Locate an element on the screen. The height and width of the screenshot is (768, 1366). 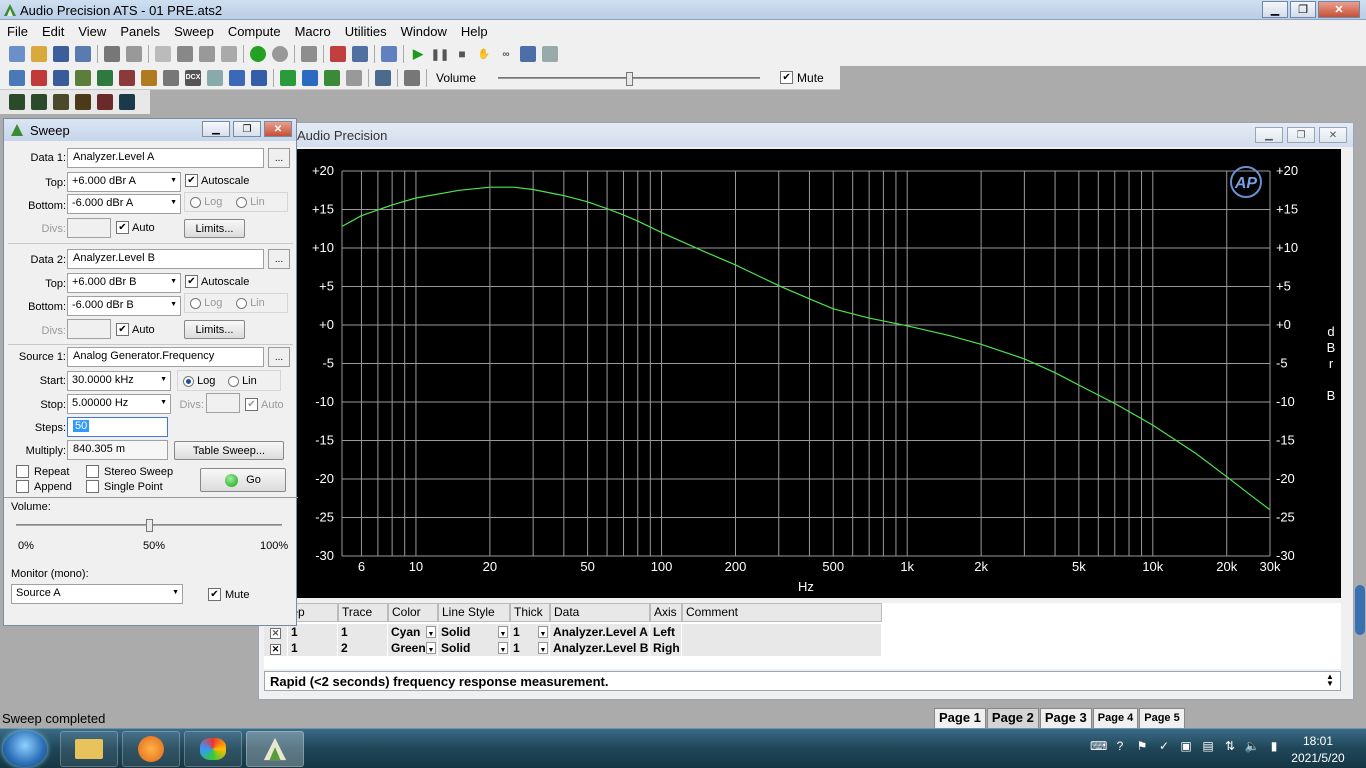
side-scroll-handle is located at coordinates (1360, 610).